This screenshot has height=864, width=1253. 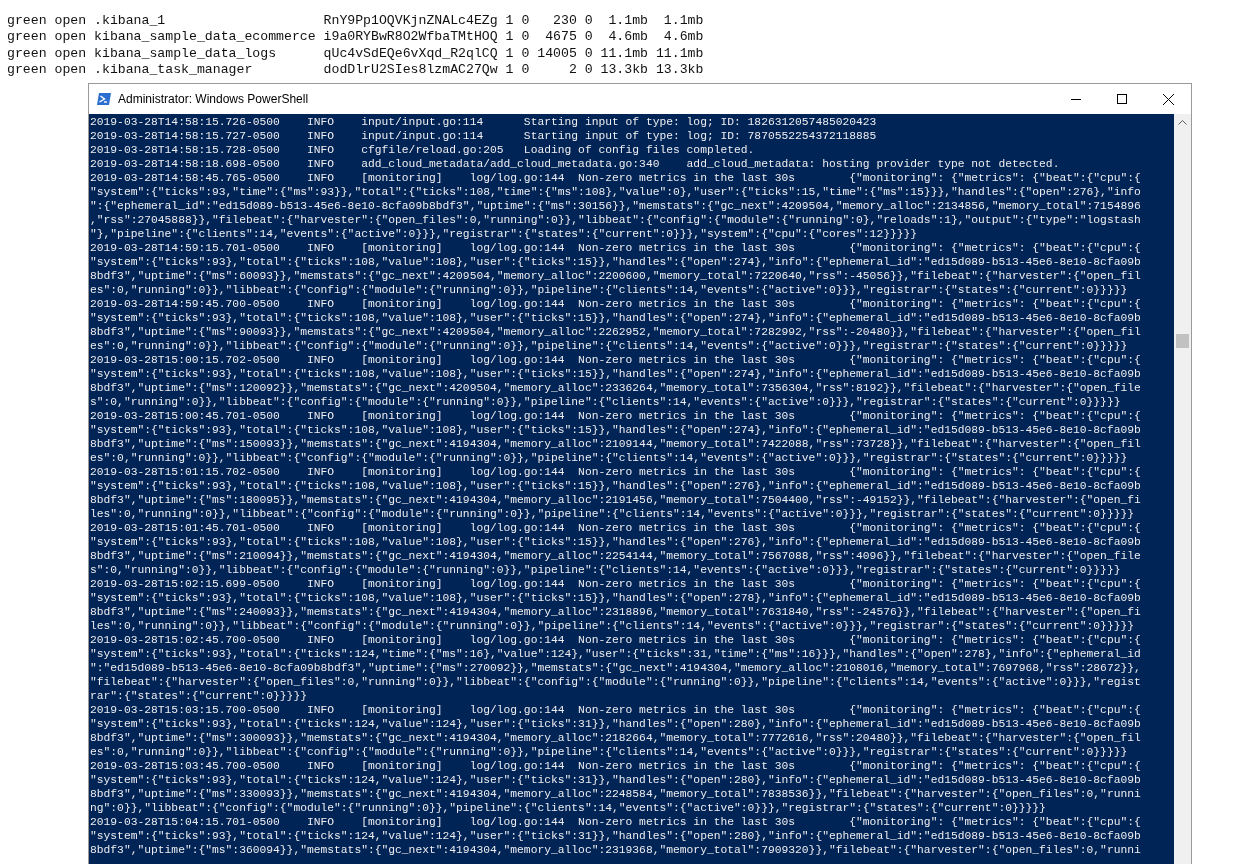 I want to click on console-line: 2019-03-28T14:58:15.726-0500 INFO input/input.go:114 Starting input of type: log; ID: 1826312057485020423, so click(x=483, y=122).